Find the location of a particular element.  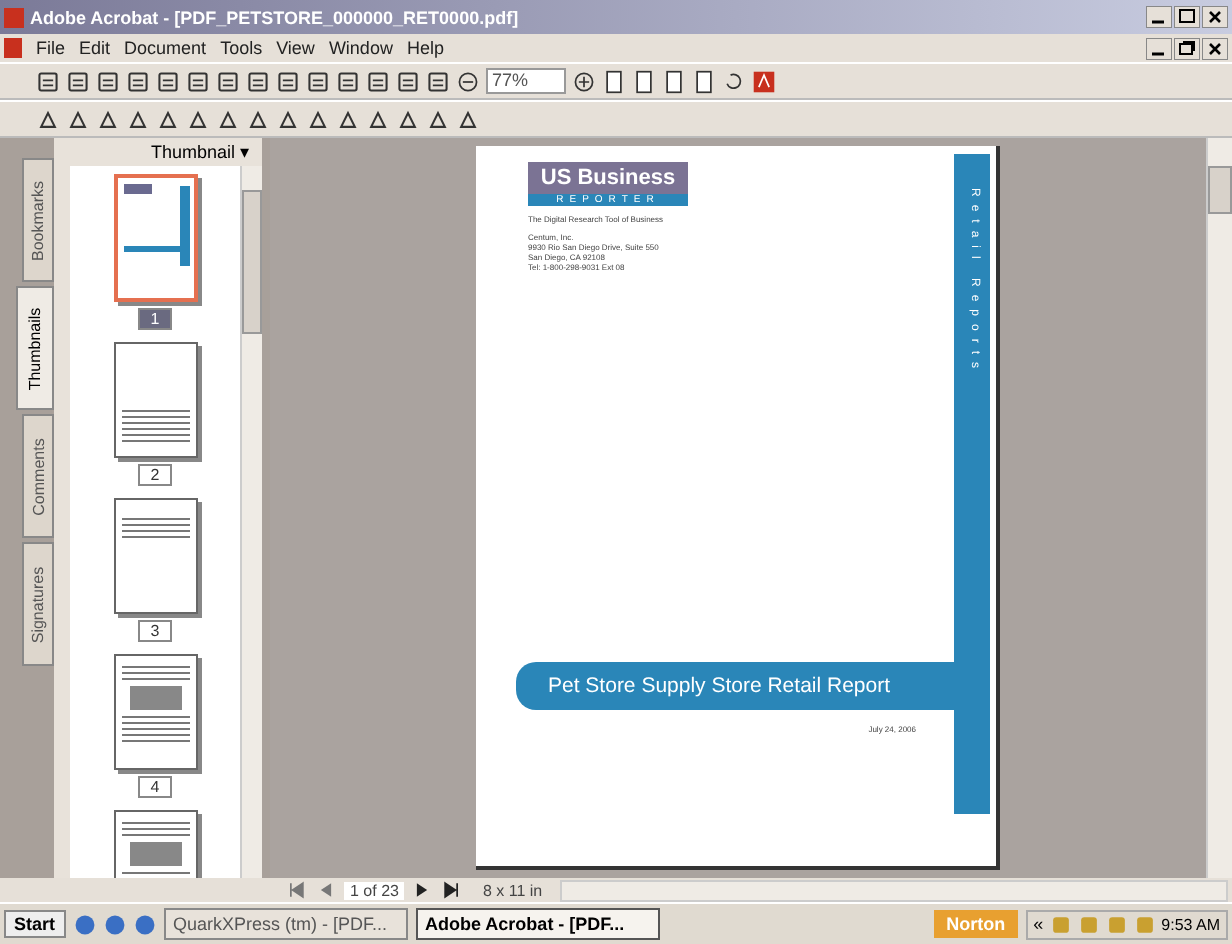

page-number: 4 is located at coordinates (155, 787).